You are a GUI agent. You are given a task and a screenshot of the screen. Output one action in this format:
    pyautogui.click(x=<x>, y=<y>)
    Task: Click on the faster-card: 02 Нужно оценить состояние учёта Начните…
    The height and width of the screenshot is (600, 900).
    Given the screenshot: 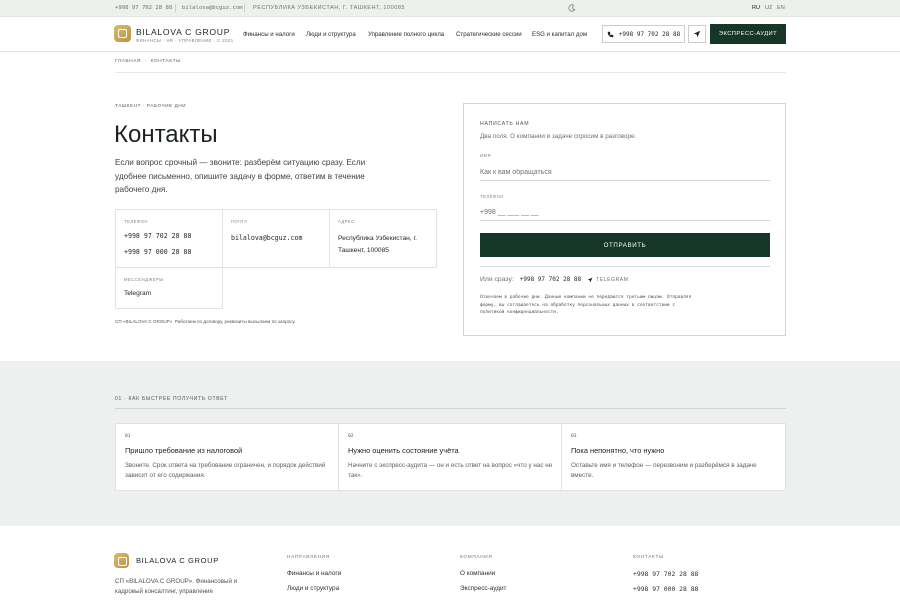 What is the action you would take?
    pyautogui.click(x=450, y=457)
    